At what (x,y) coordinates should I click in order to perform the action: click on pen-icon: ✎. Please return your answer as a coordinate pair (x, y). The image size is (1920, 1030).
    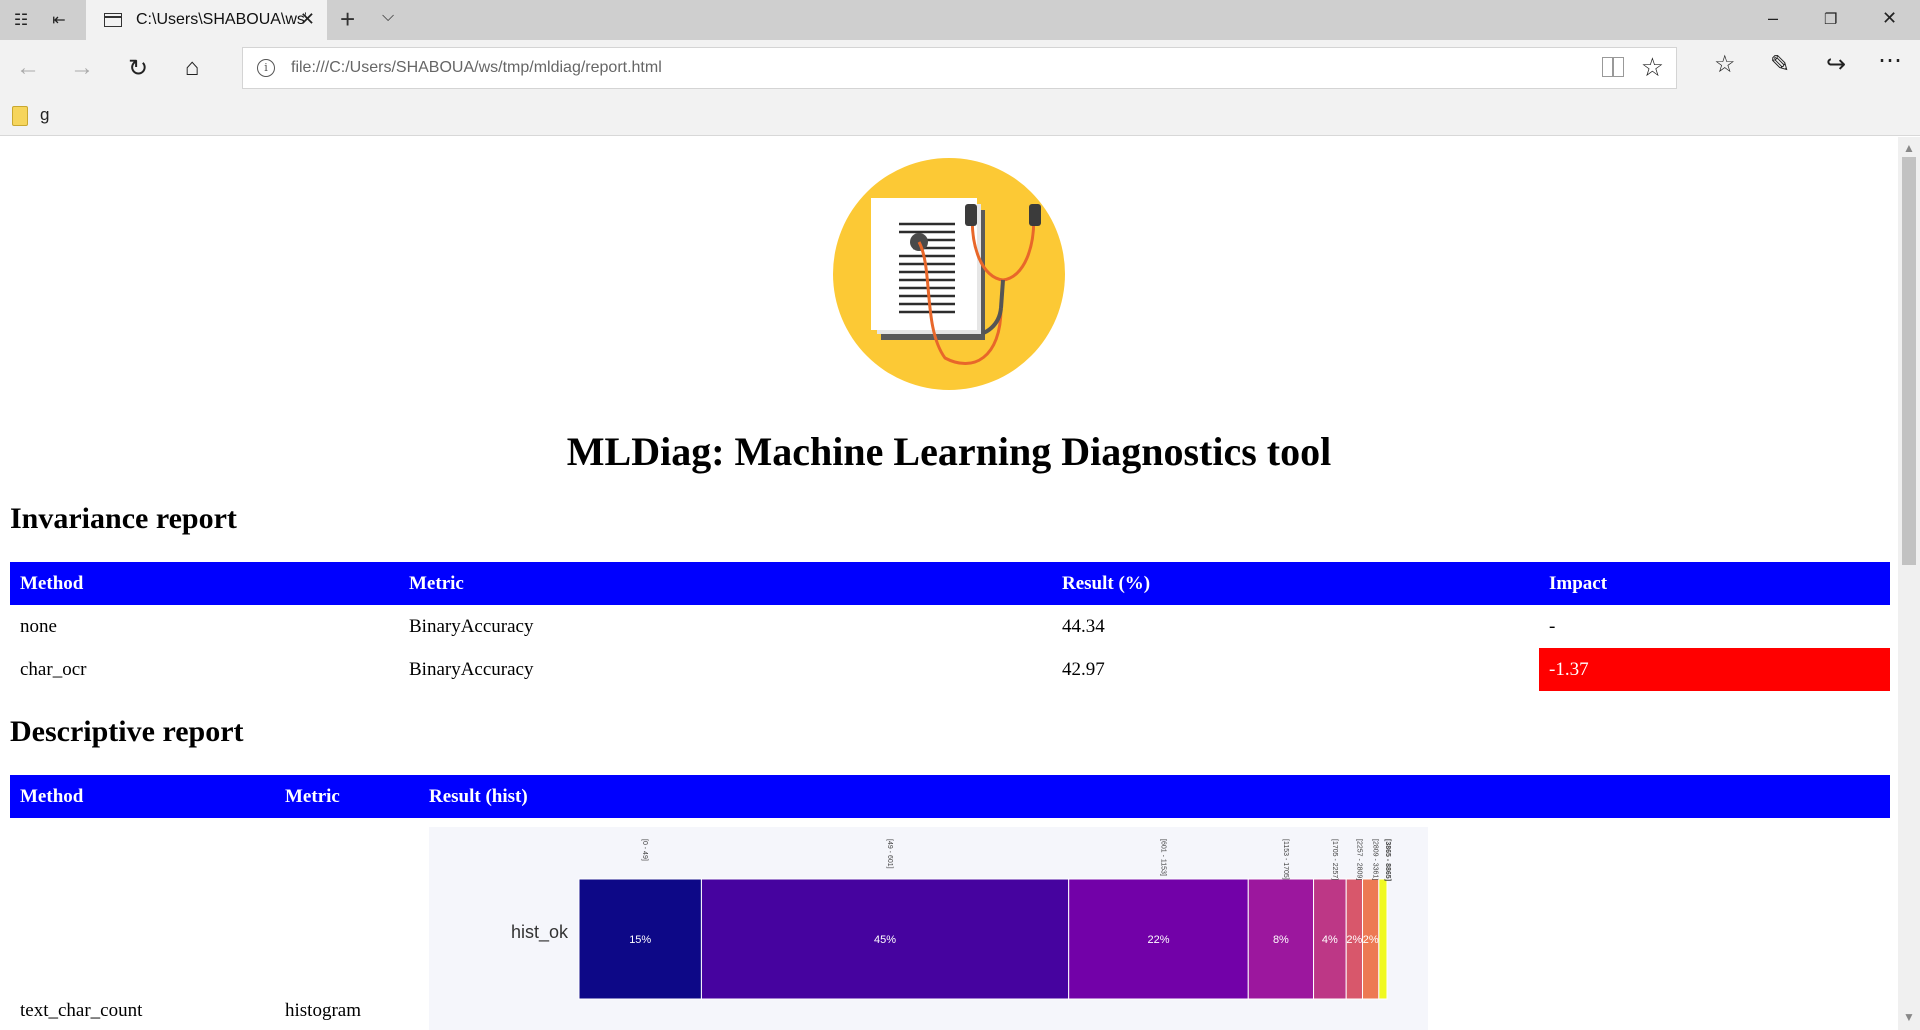
    Looking at the image, I should click on (1780, 64).